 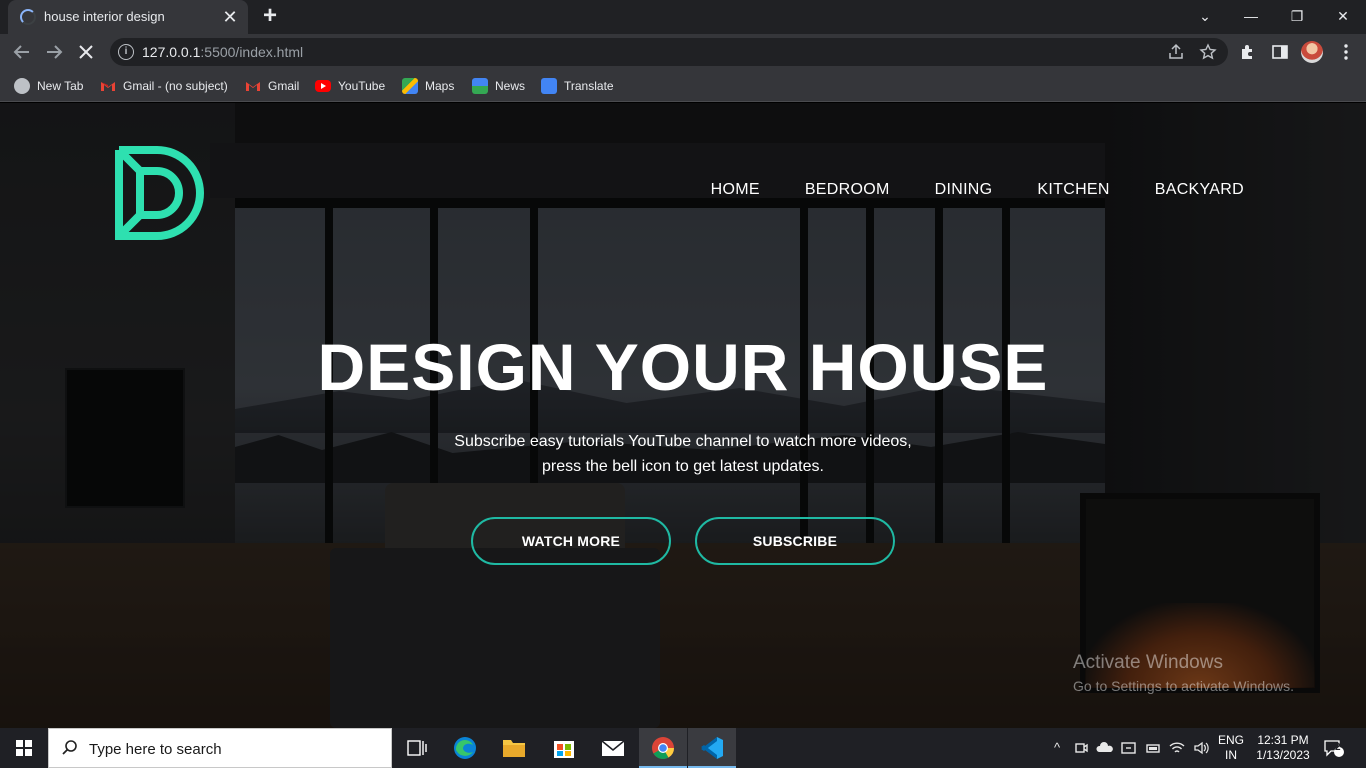 I want to click on volume-icon, so click(x=1201, y=748).